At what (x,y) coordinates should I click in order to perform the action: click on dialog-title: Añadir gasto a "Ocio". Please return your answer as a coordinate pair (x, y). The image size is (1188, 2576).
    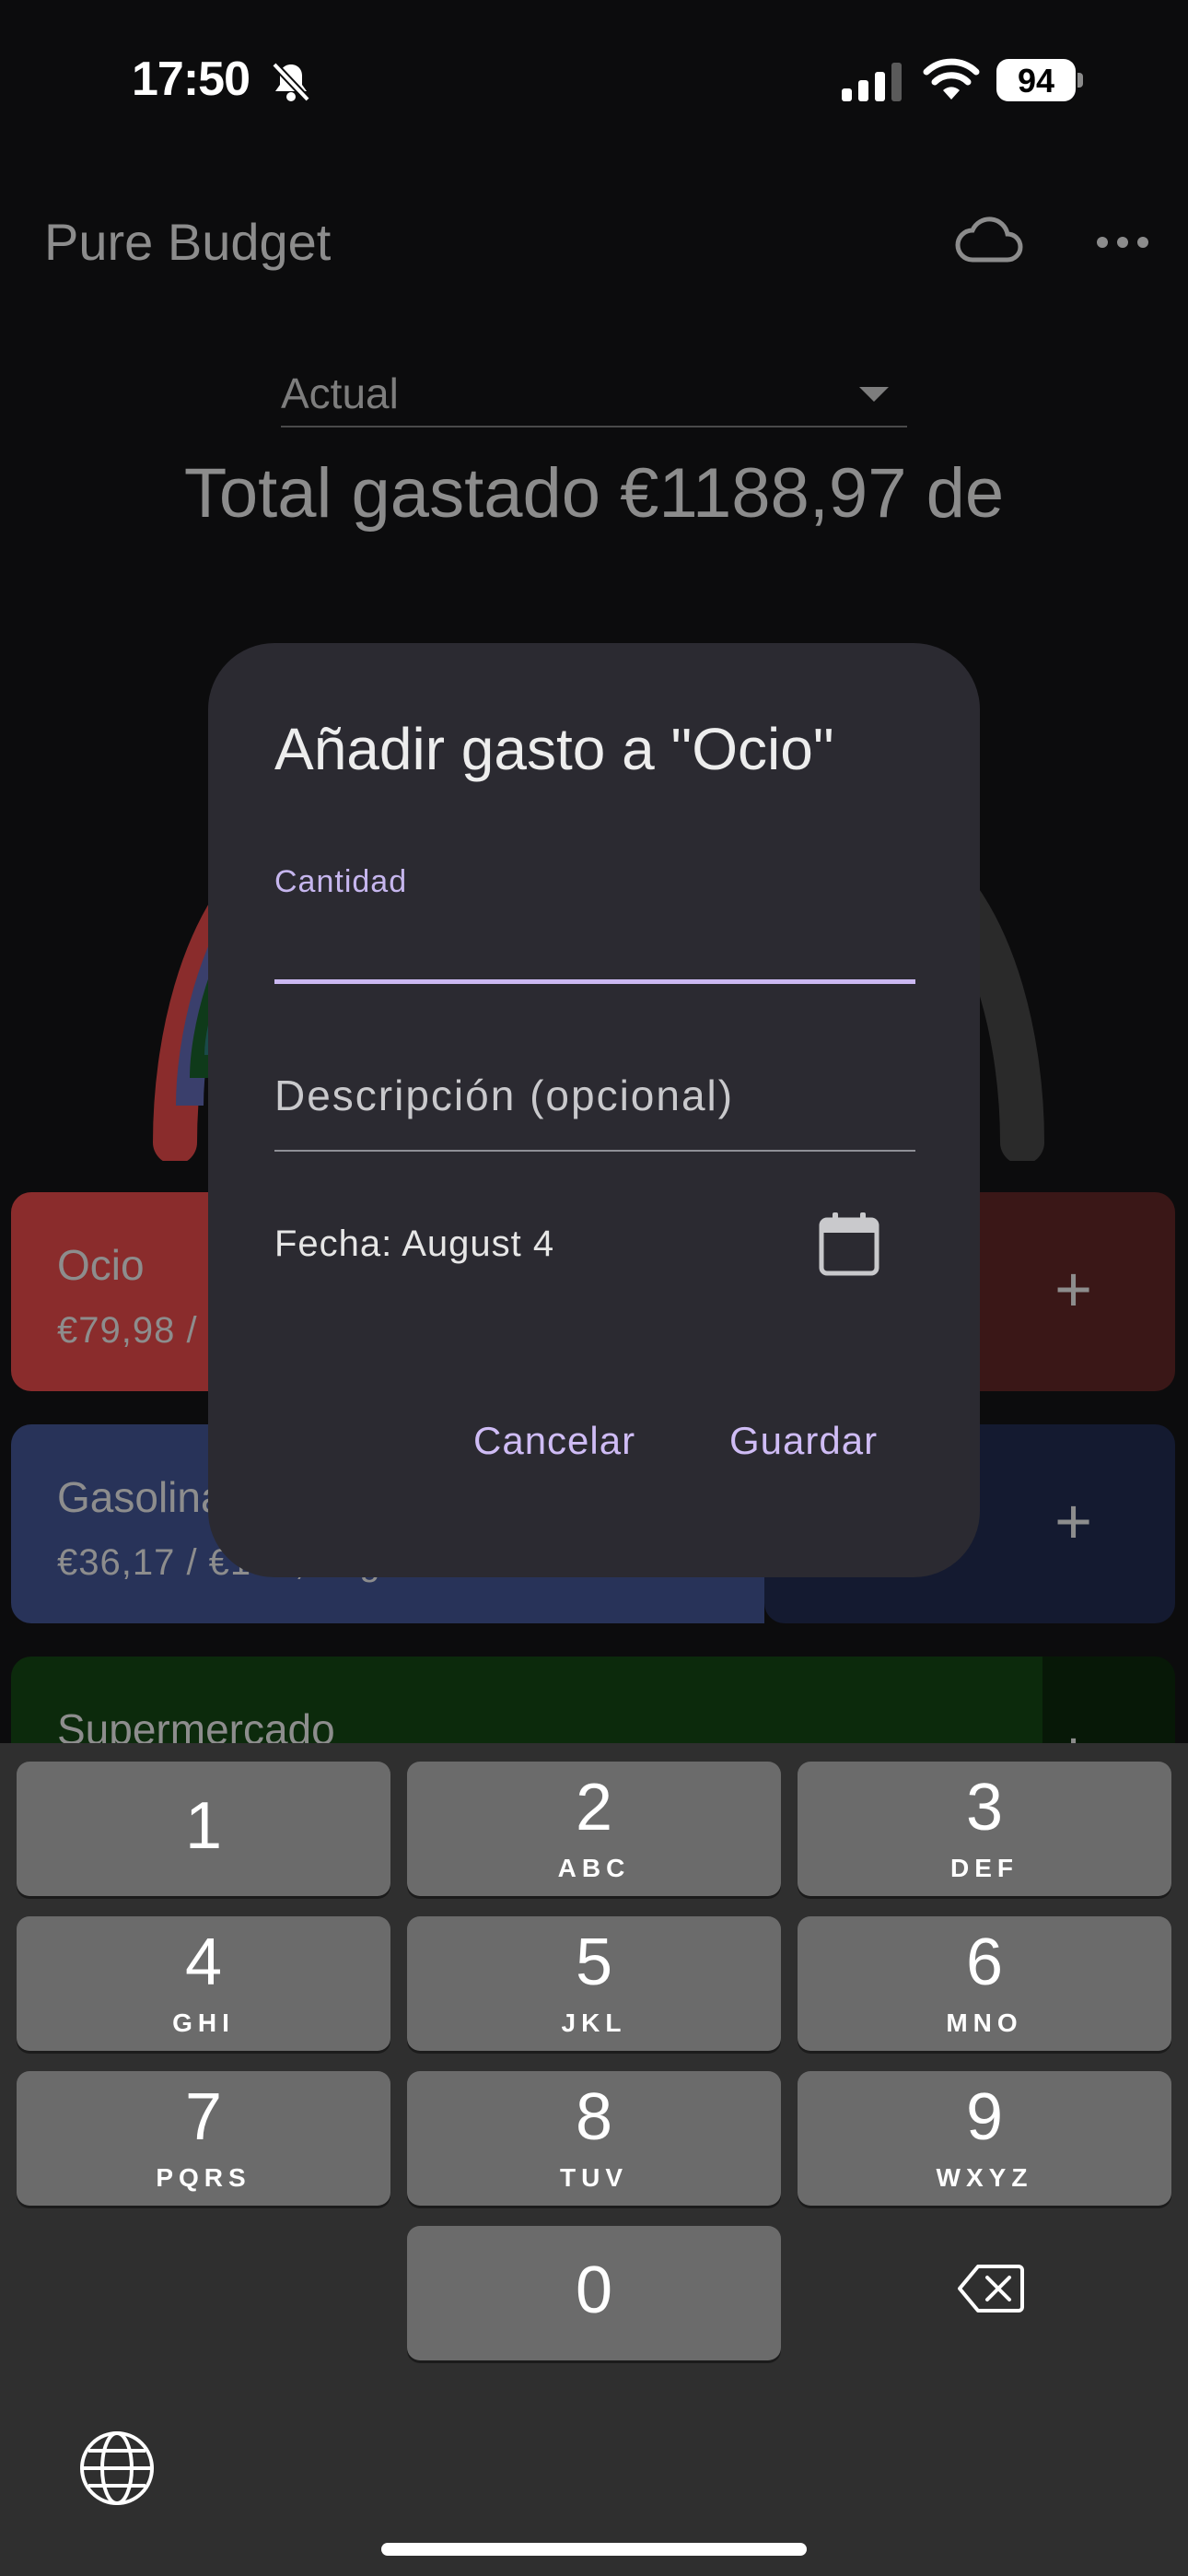
    Looking at the image, I should click on (554, 749).